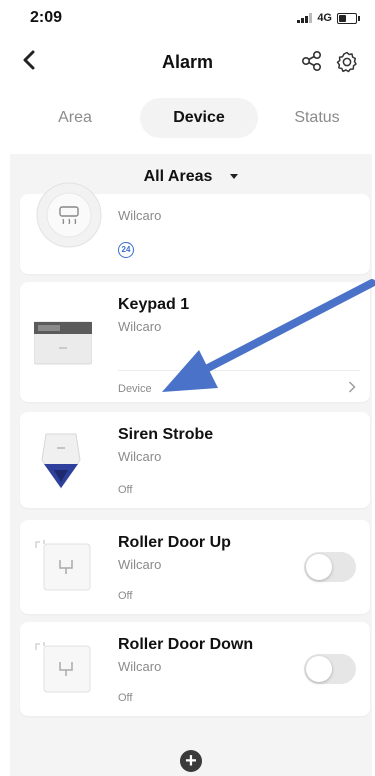  What do you see at coordinates (317, 118) in the screenshot?
I see `tab-status: Status` at bounding box center [317, 118].